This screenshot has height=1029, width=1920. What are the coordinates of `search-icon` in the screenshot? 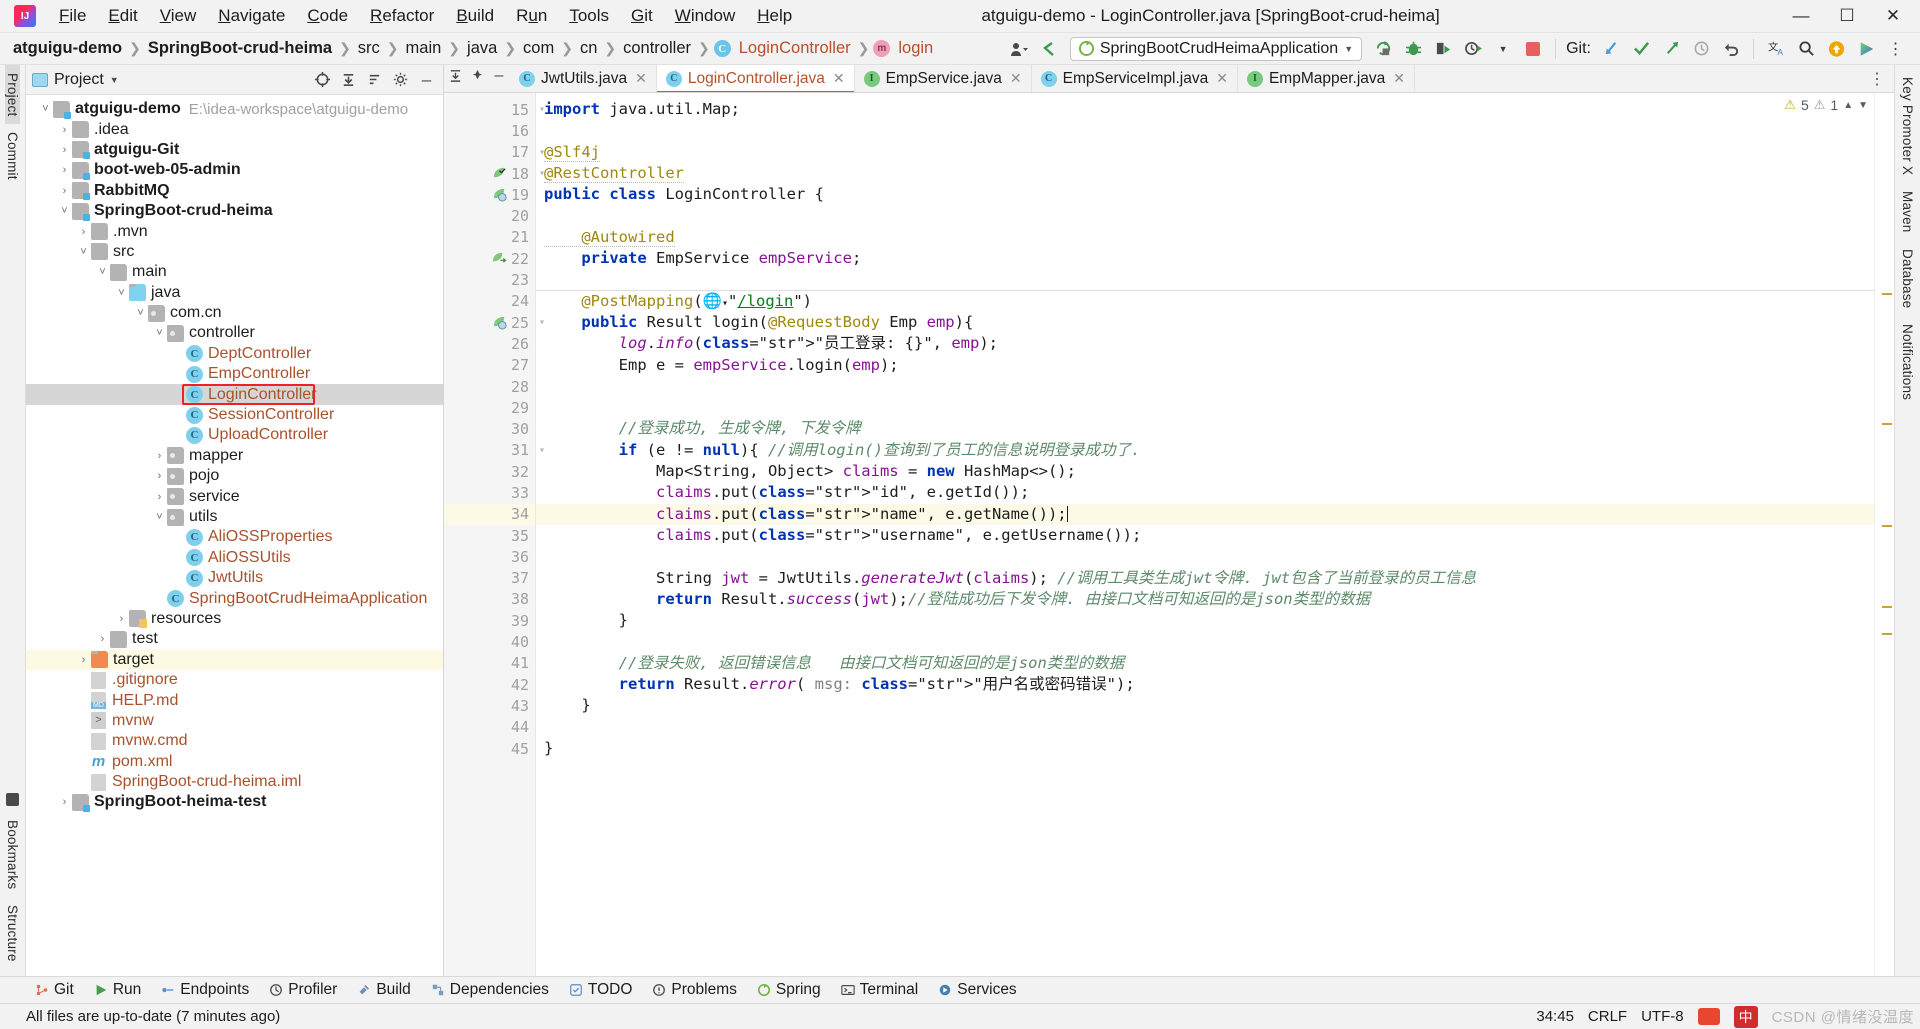 It's located at (1806, 49).